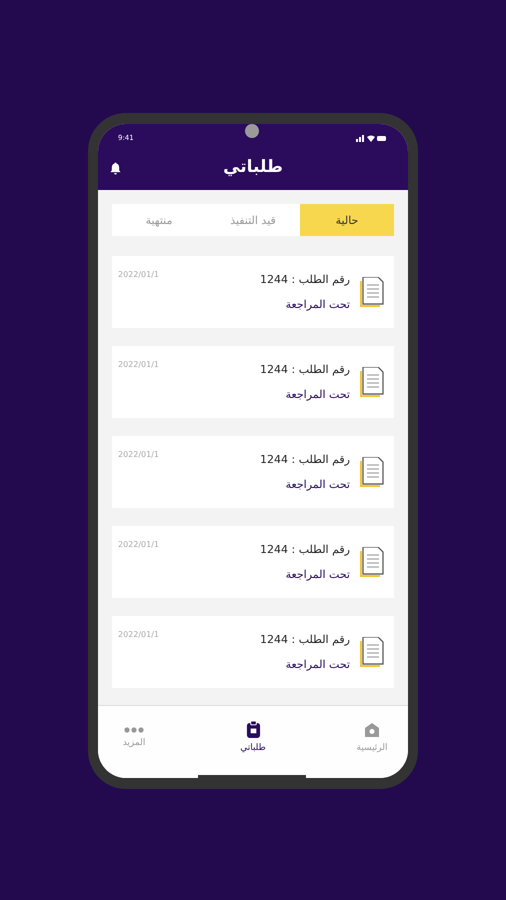 The width and height of the screenshot is (506, 900). What do you see at coordinates (347, 220) in the screenshot?
I see `tab: حالية` at bounding box center [347, 220].